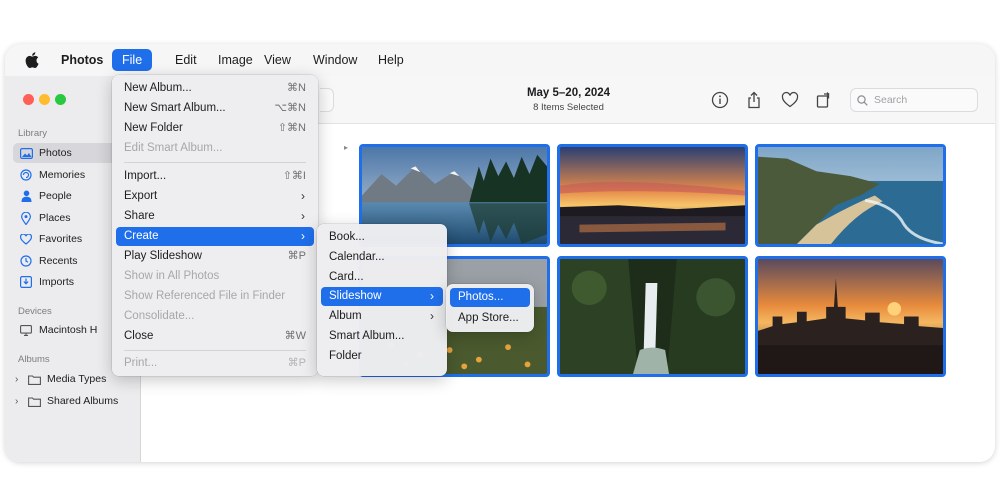 The image size is (1000, 500). Describe the element at coordinates (891, 100) in the screenshot. I see `search-placeholder: Search` at that location.